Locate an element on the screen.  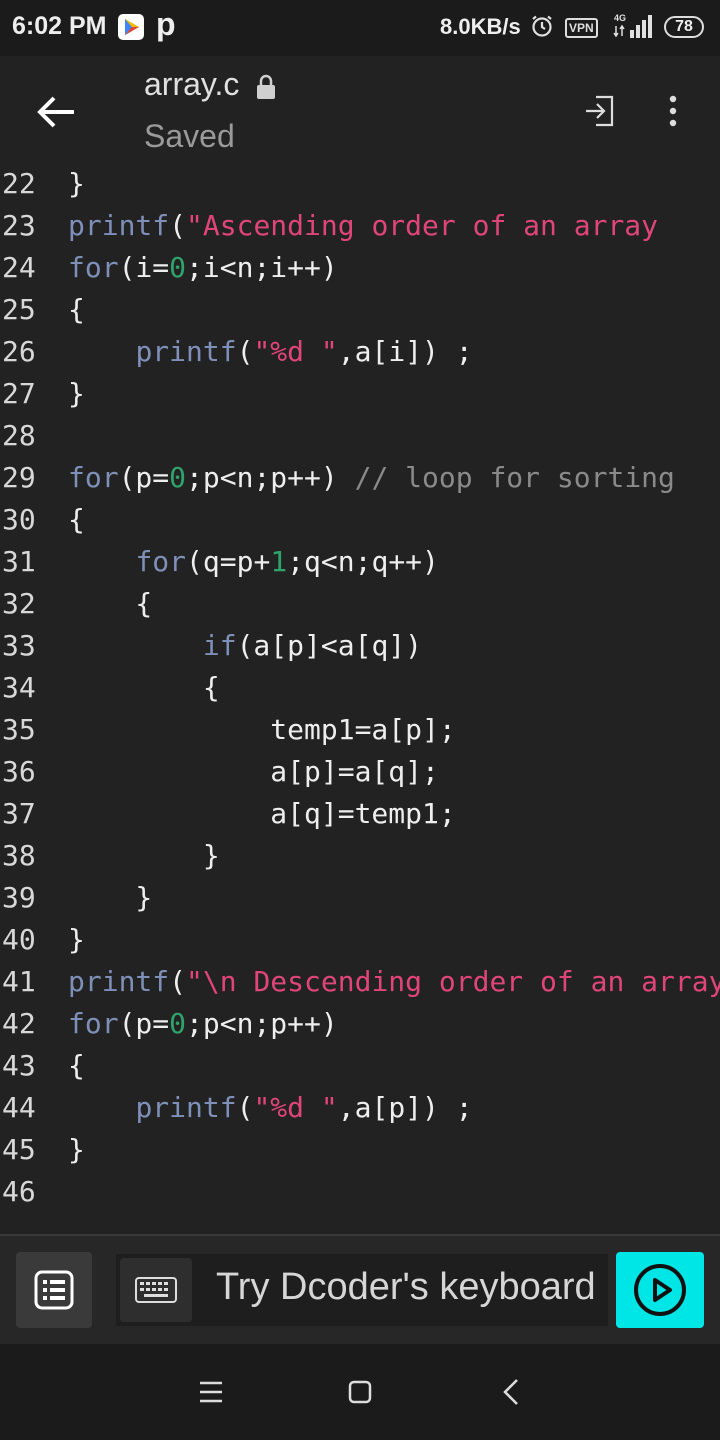
code-line: 37 a[q]=temp1; is located at coordinates (360, 814).